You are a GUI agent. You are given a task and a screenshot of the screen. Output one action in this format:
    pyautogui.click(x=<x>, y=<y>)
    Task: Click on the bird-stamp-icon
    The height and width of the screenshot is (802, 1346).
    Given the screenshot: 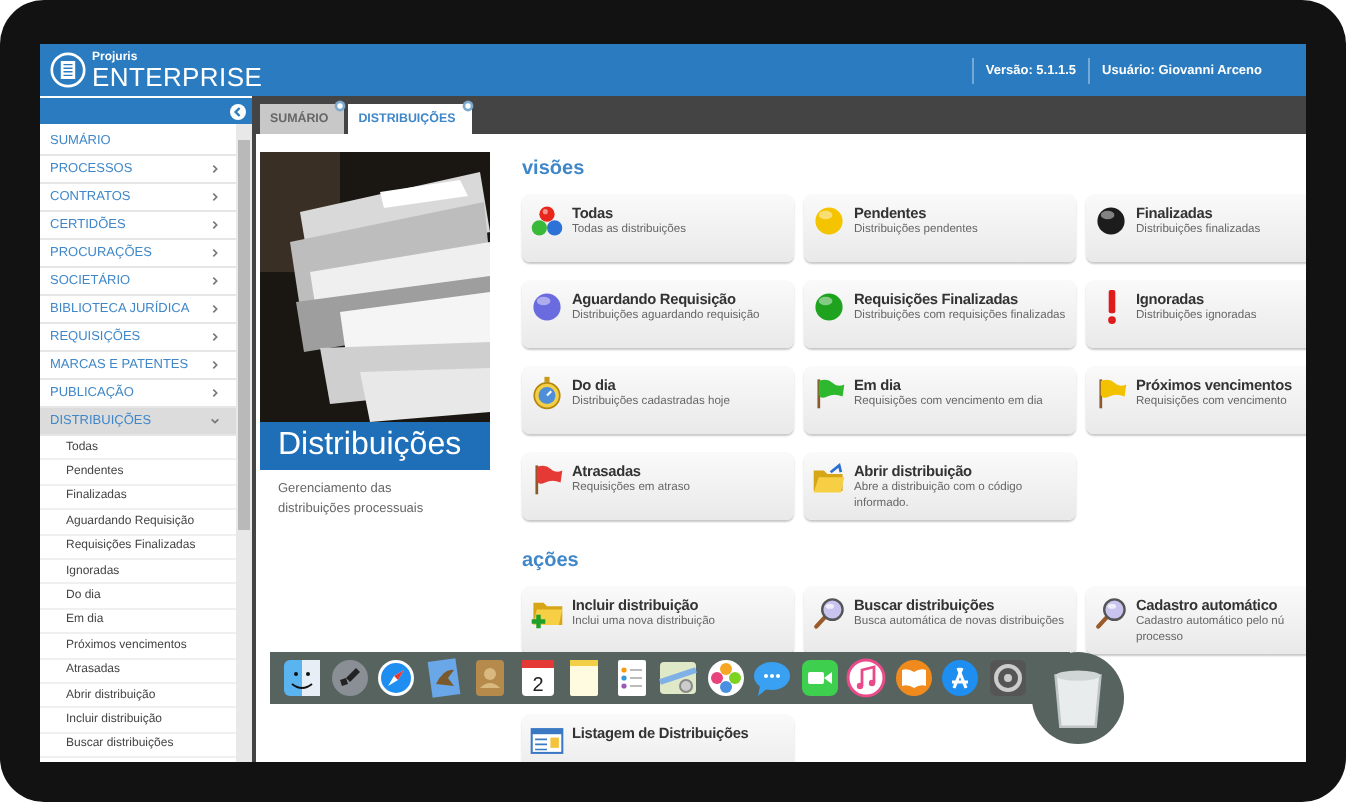 What is the action you would take?
    pyautogui.click(x=443, y=678)
    